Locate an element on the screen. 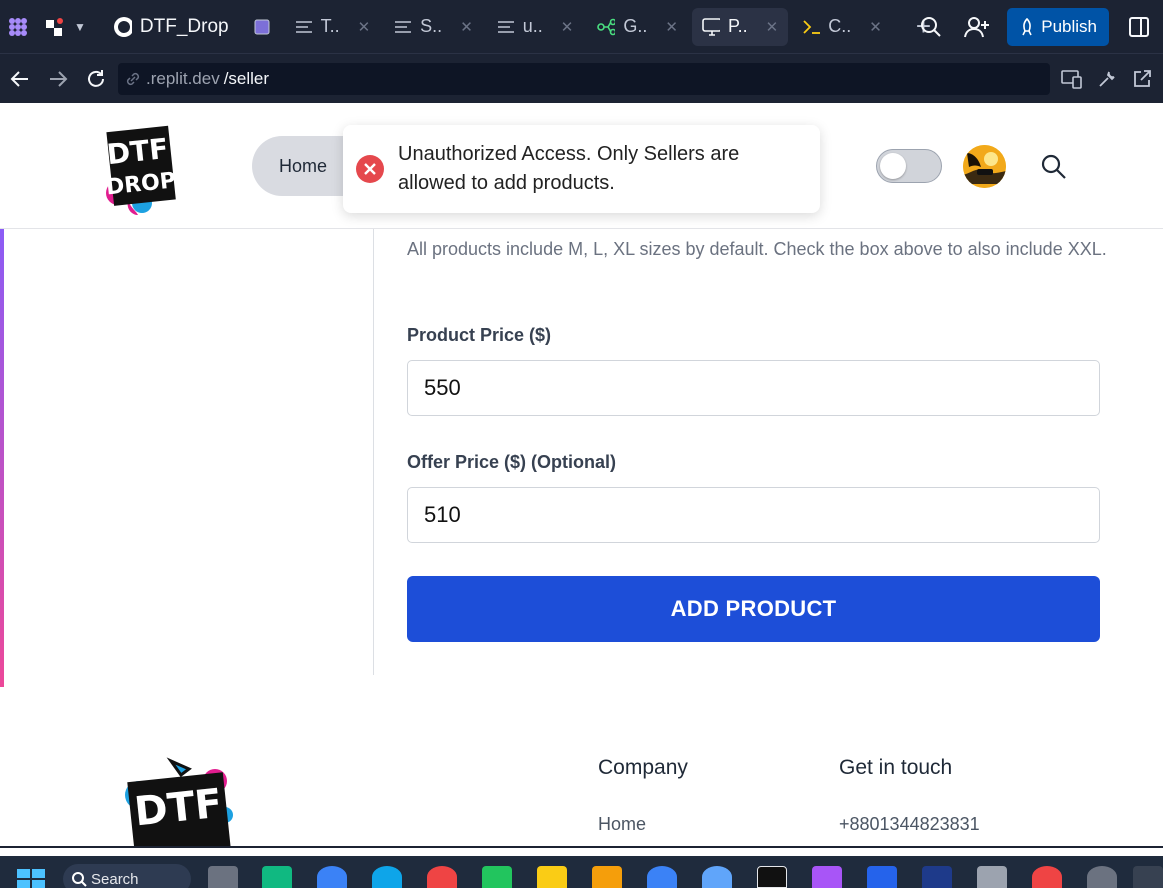 Image resolution: width=1163 pixels, height=888 pixels. devtools-button is located at coordinates (1107, 79).